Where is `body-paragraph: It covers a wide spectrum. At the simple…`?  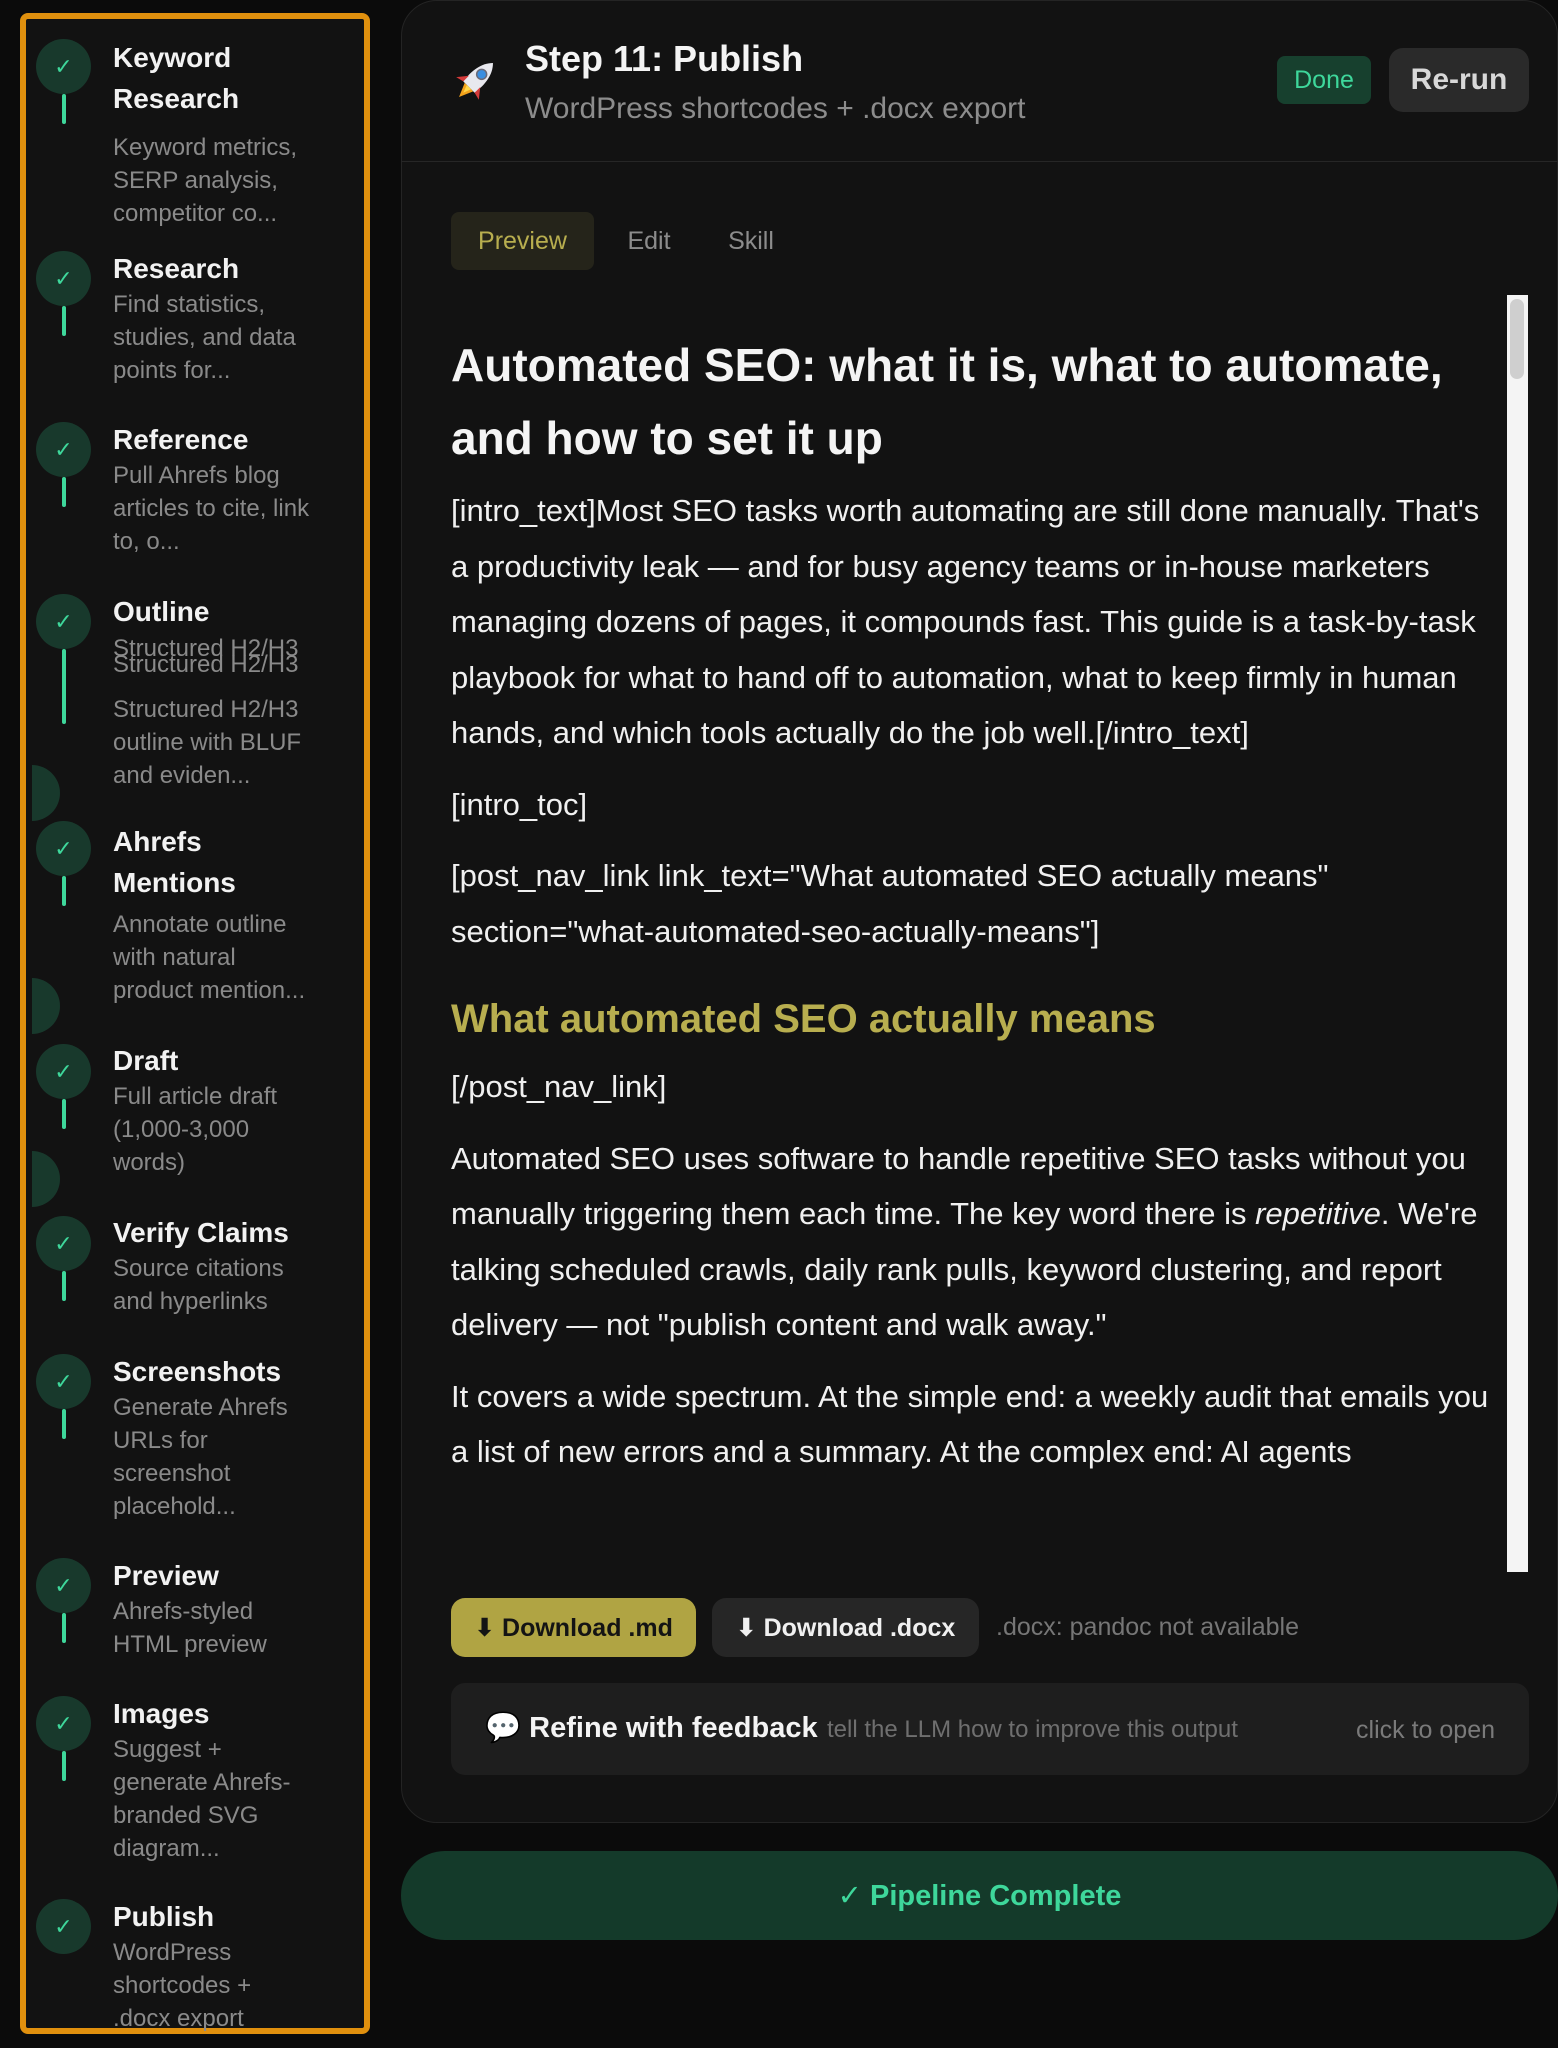
body-paragraph: It covers a wide spectrum. At the simple… is located at coordinates (970, 1424).